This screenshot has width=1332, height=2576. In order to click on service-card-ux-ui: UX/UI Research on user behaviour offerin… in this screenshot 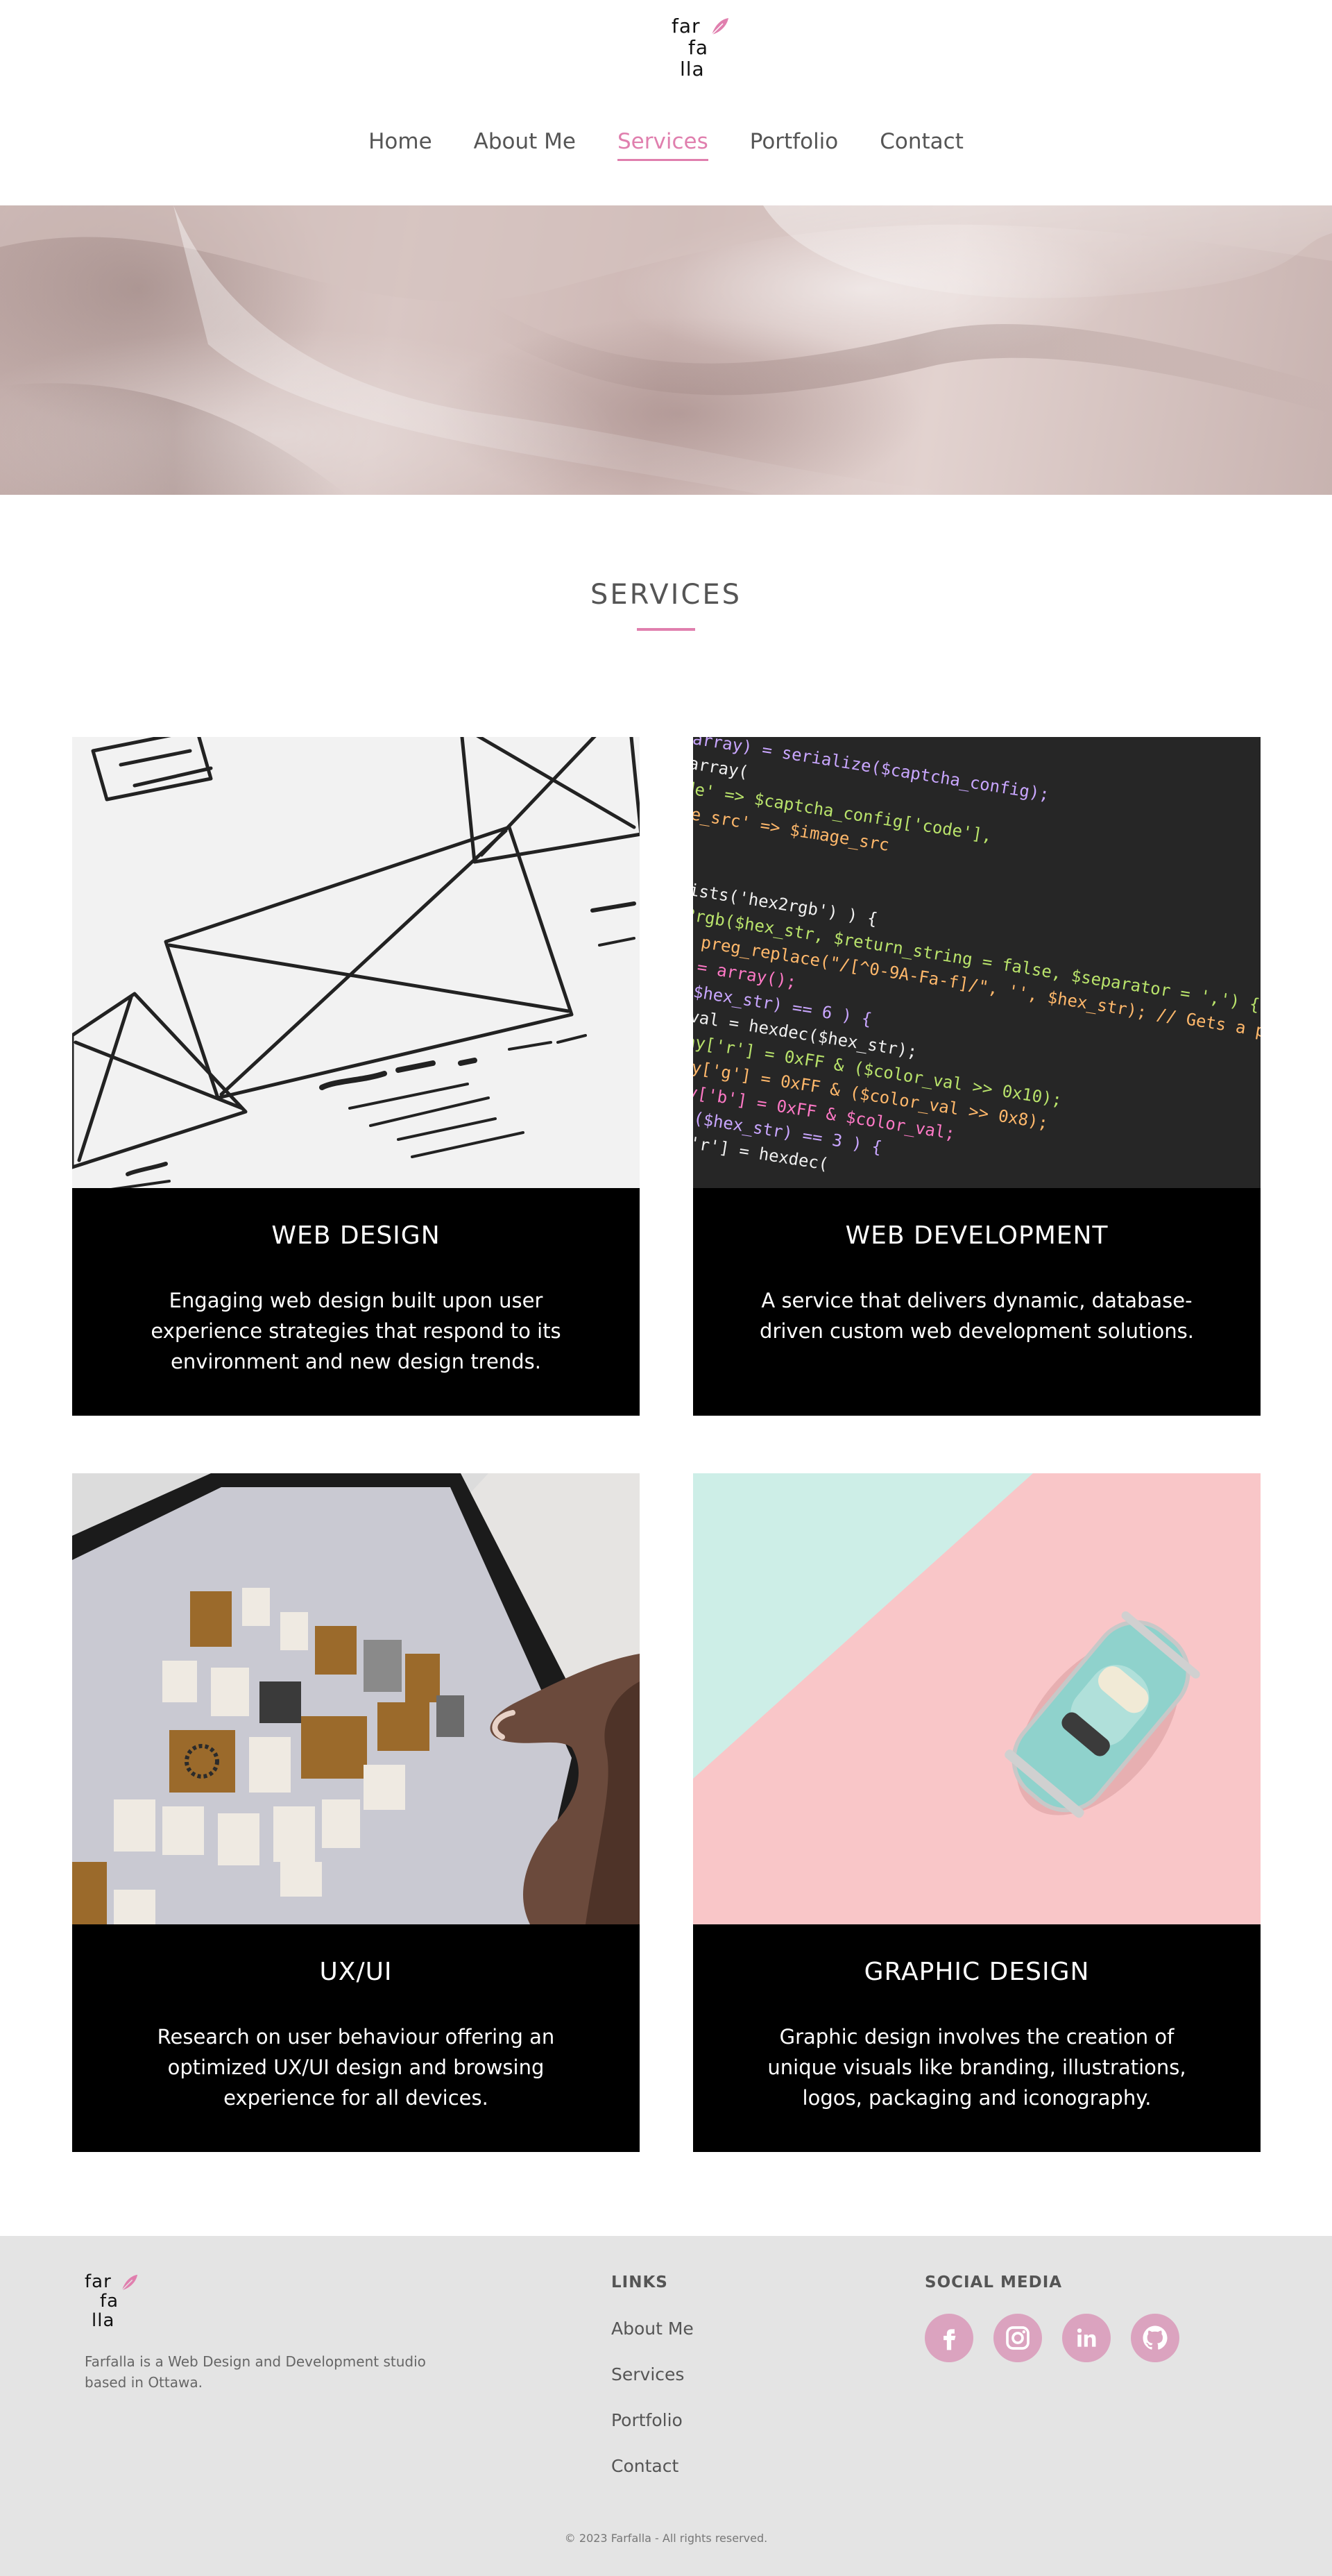, I will do `click(356, 1812)`.